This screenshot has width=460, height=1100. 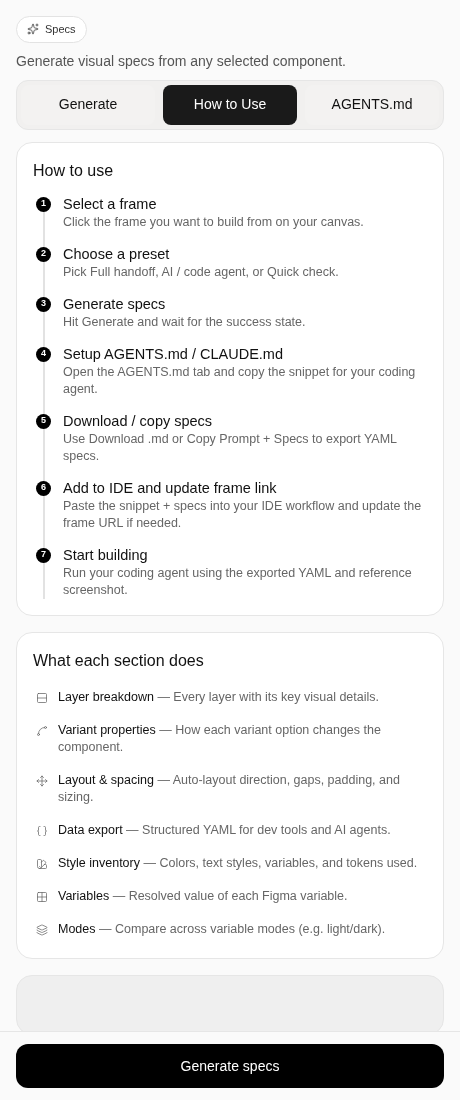 What do you see at coordinates (184, 322) in the screenshot?
I see `step-description: Hit Generate and wait for the success state.` at bounding box center [184, 322].